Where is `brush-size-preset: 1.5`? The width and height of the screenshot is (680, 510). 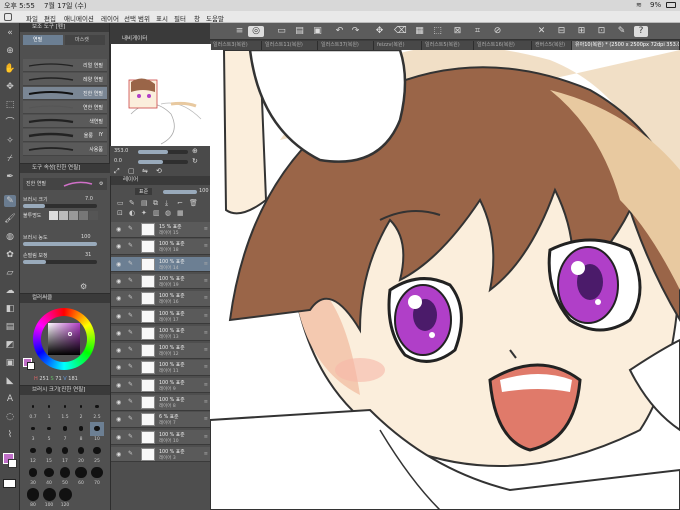
brush-size-preset: 1.5 is located at coordinates (65, 410).